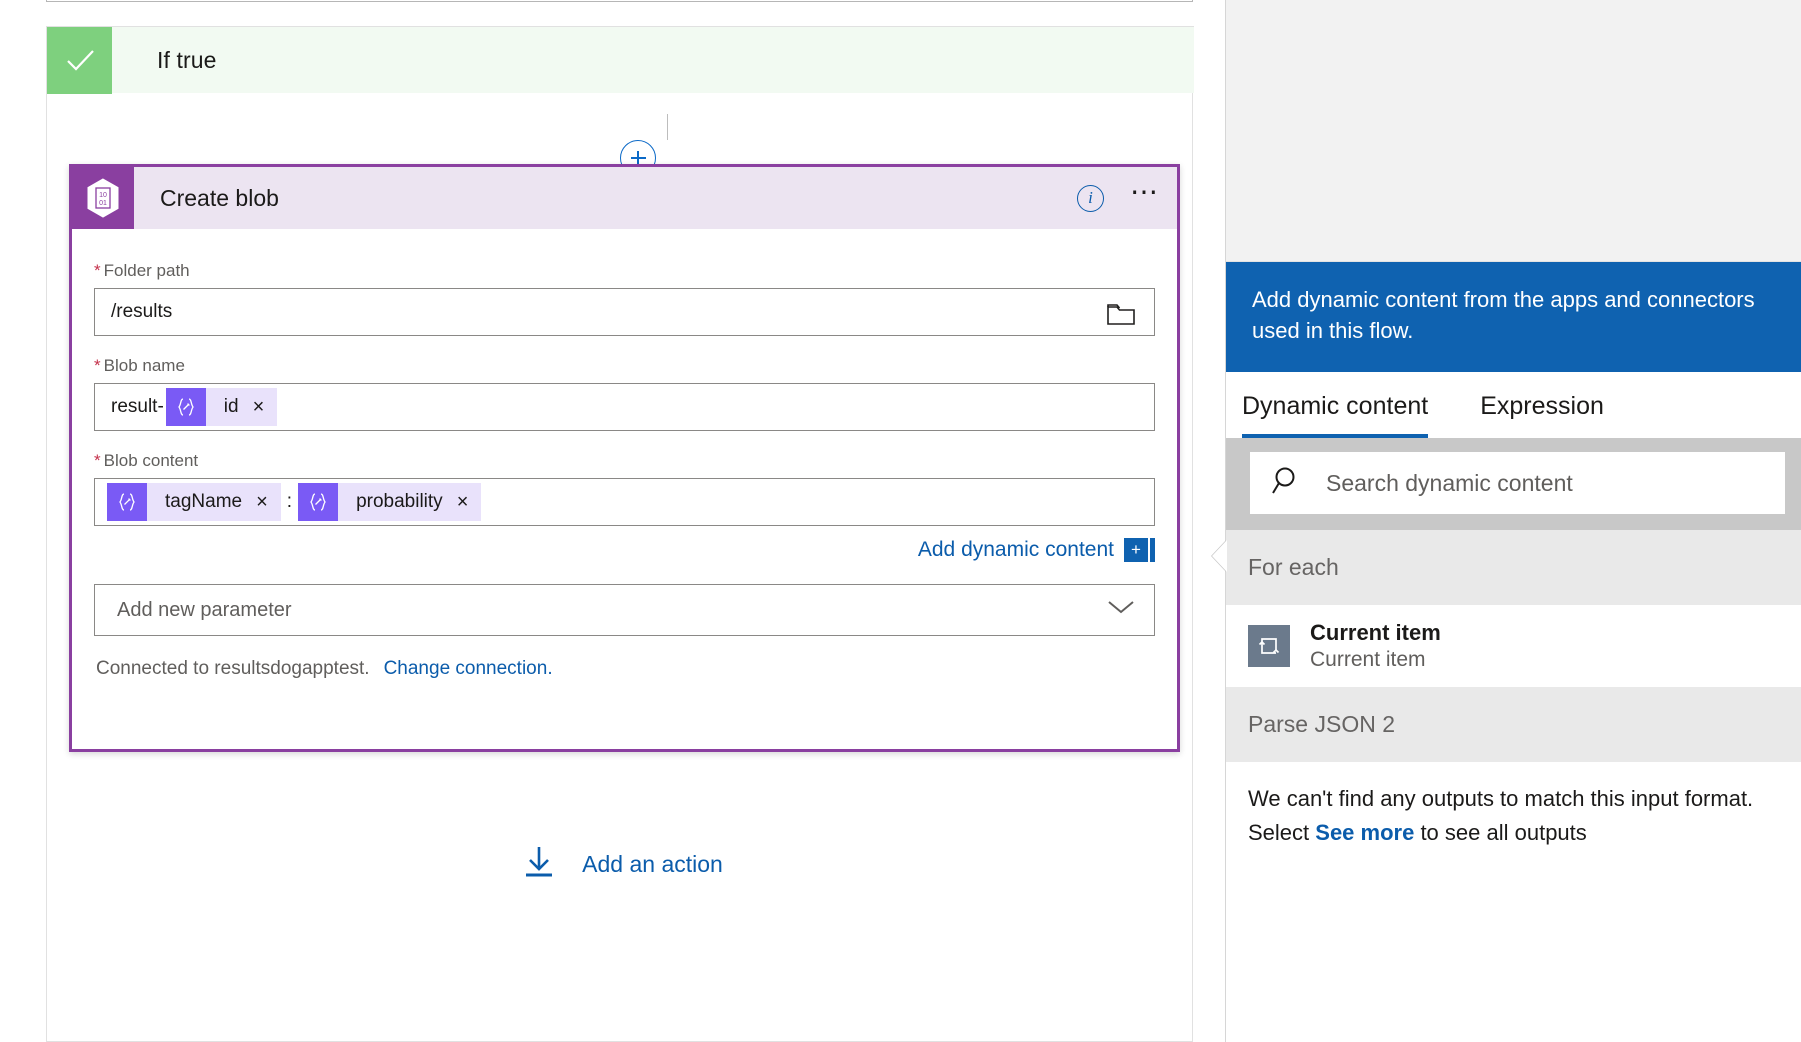 The height and width of the screenshot is (1042, 1801). What do you see at coordinates (1449, 482) in the screenshot?
I see `search-placeholder-text: Search dynamic content` at bounding box center [1449, 482].